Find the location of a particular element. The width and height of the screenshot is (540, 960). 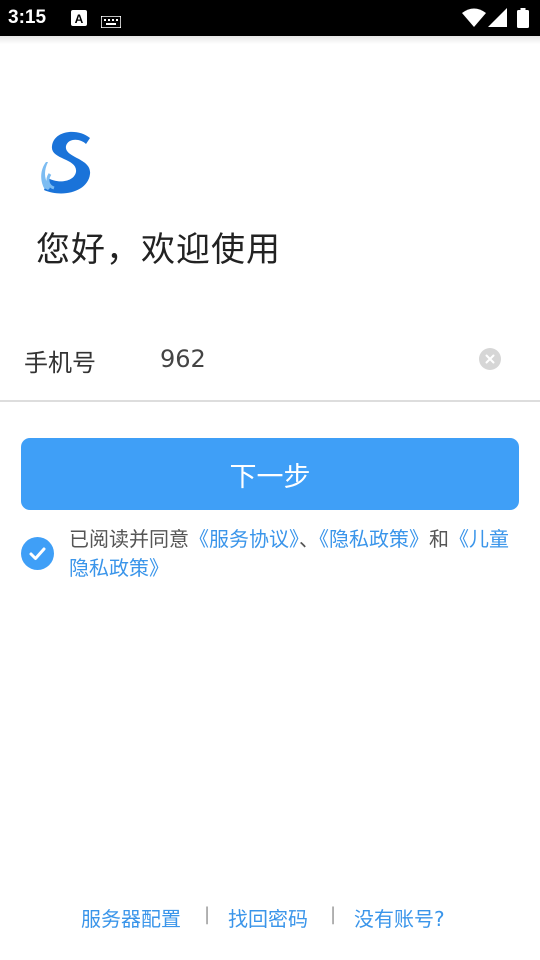

agreement-prefix: 已阅读并同意 is located at coordinates (129, 539).